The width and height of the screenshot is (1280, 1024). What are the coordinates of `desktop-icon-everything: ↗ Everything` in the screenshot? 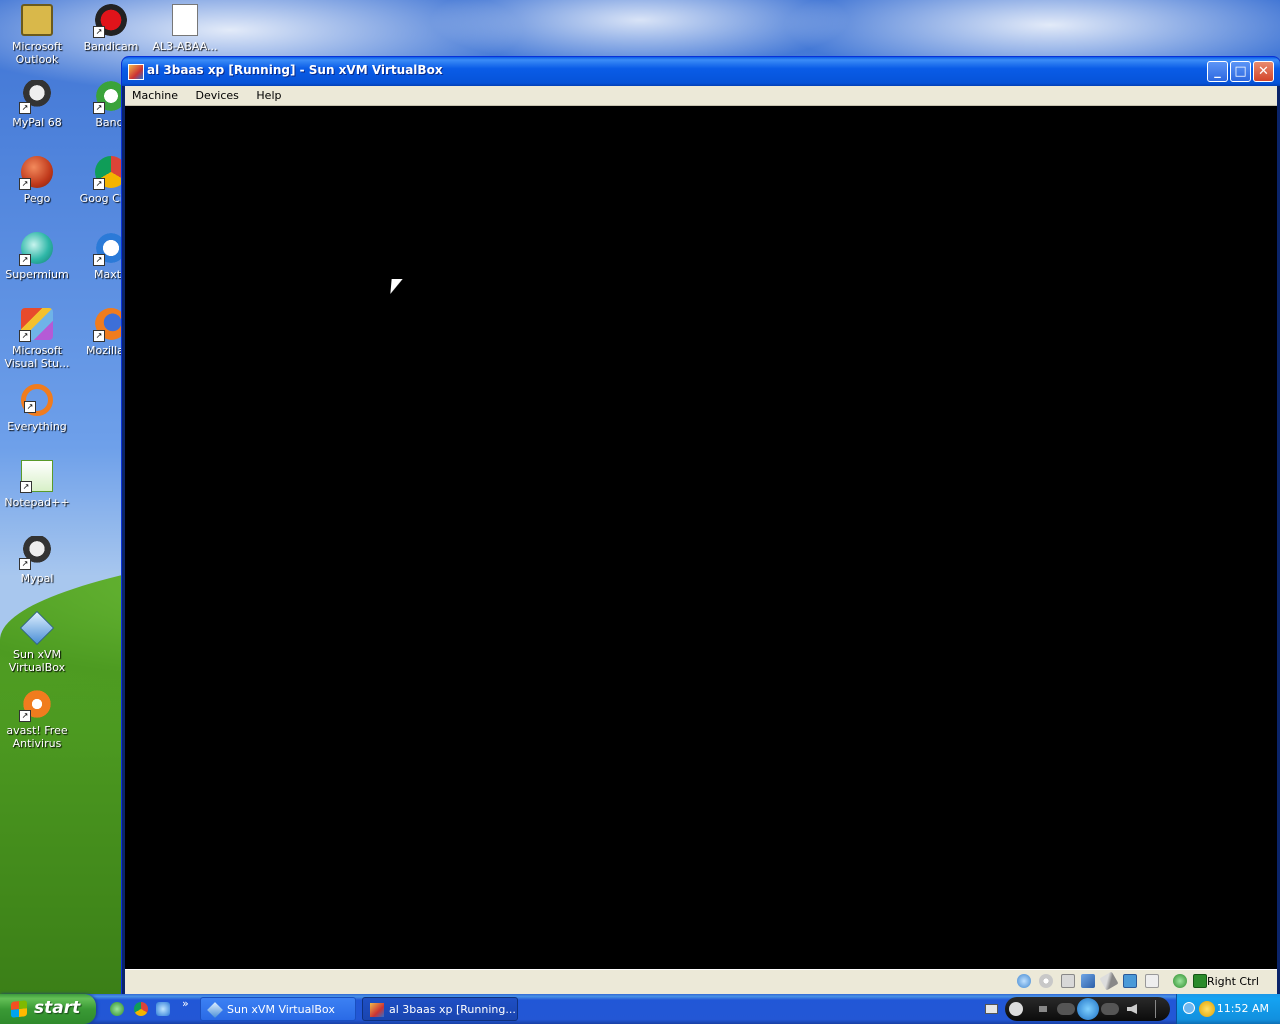 It's located at (37, 408).